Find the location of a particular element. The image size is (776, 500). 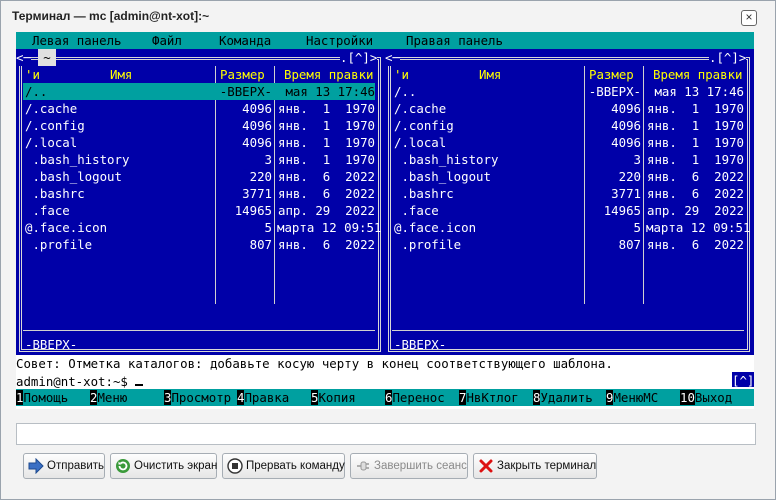

close-icon: × is located at coordinates (749, 18).